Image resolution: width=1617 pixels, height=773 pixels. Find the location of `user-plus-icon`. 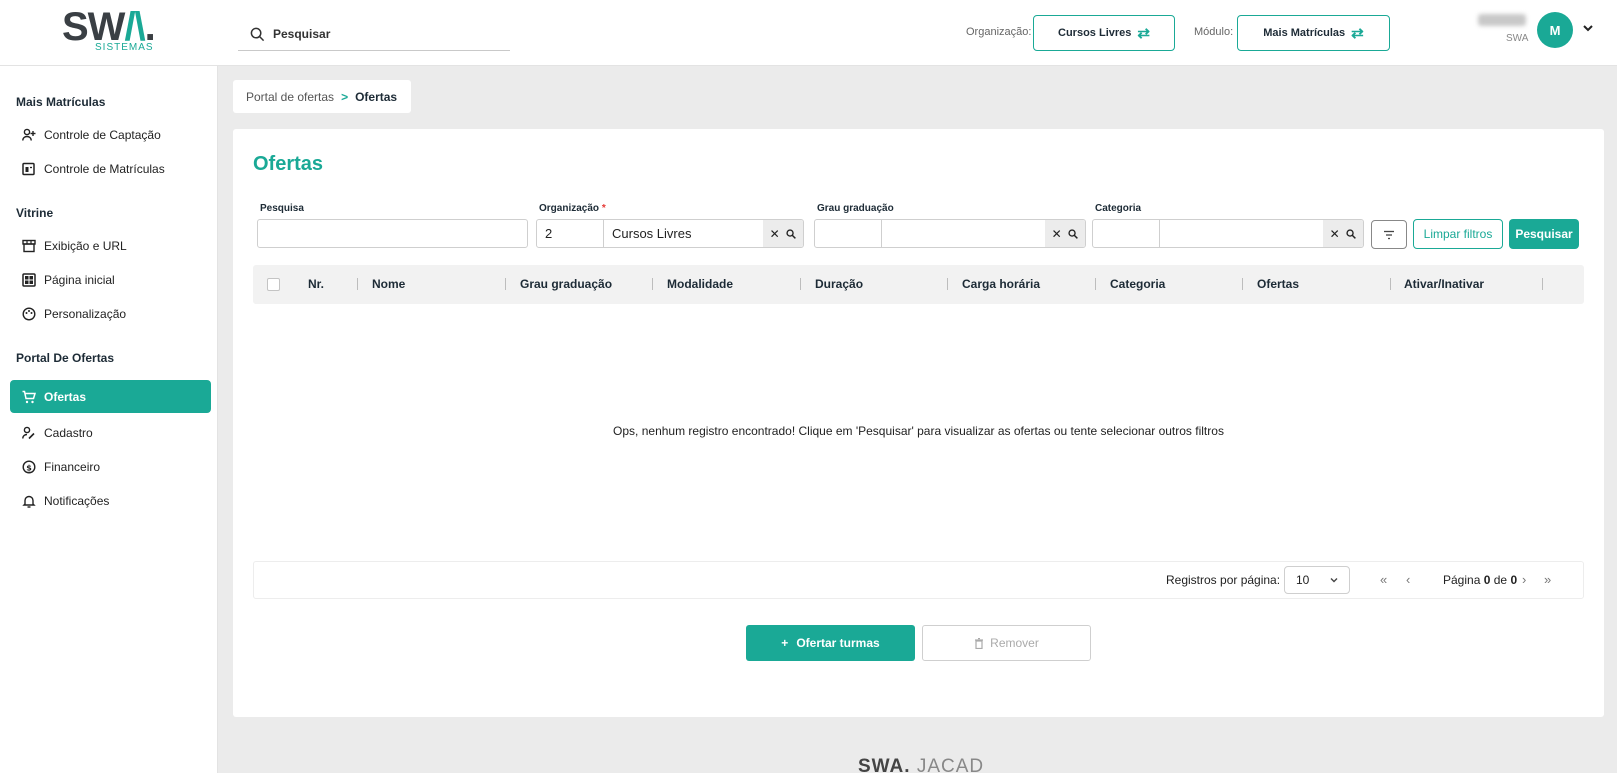

user-plus-icon is located at coordinates (27, 135).